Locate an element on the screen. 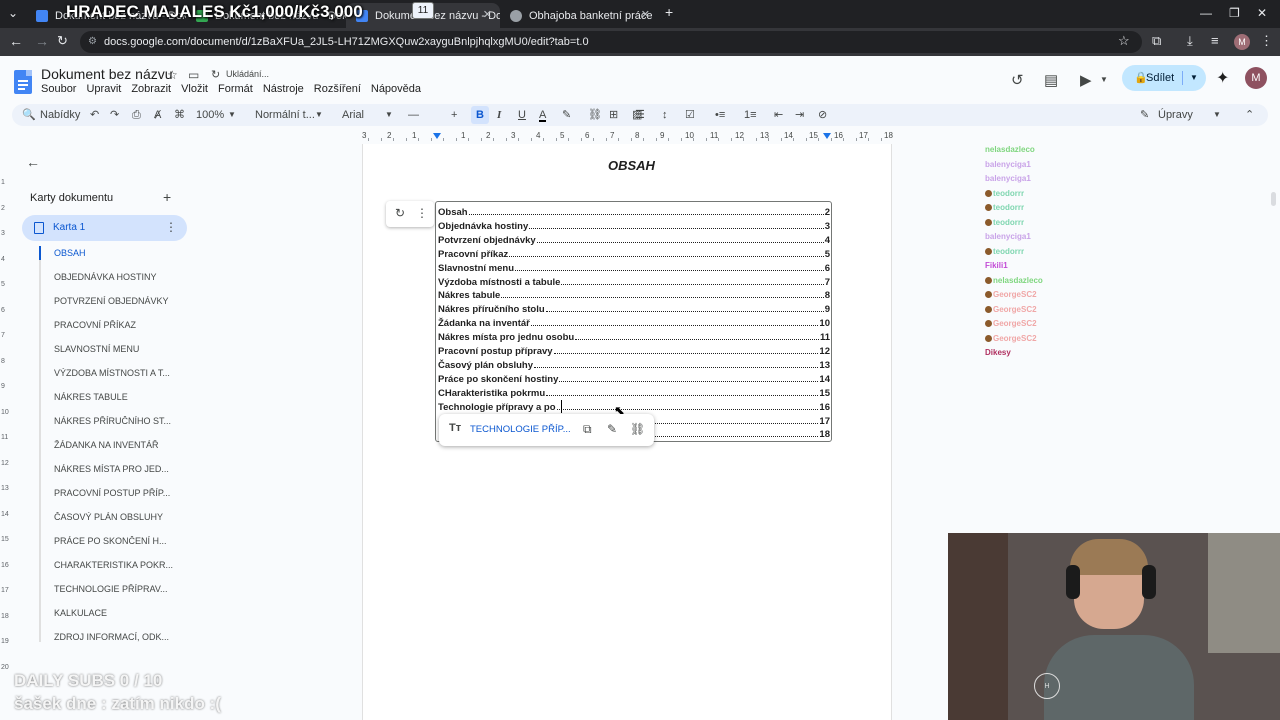  toc-entry: Nákres příručního stolu 9 is located at coordinates (634, 308).